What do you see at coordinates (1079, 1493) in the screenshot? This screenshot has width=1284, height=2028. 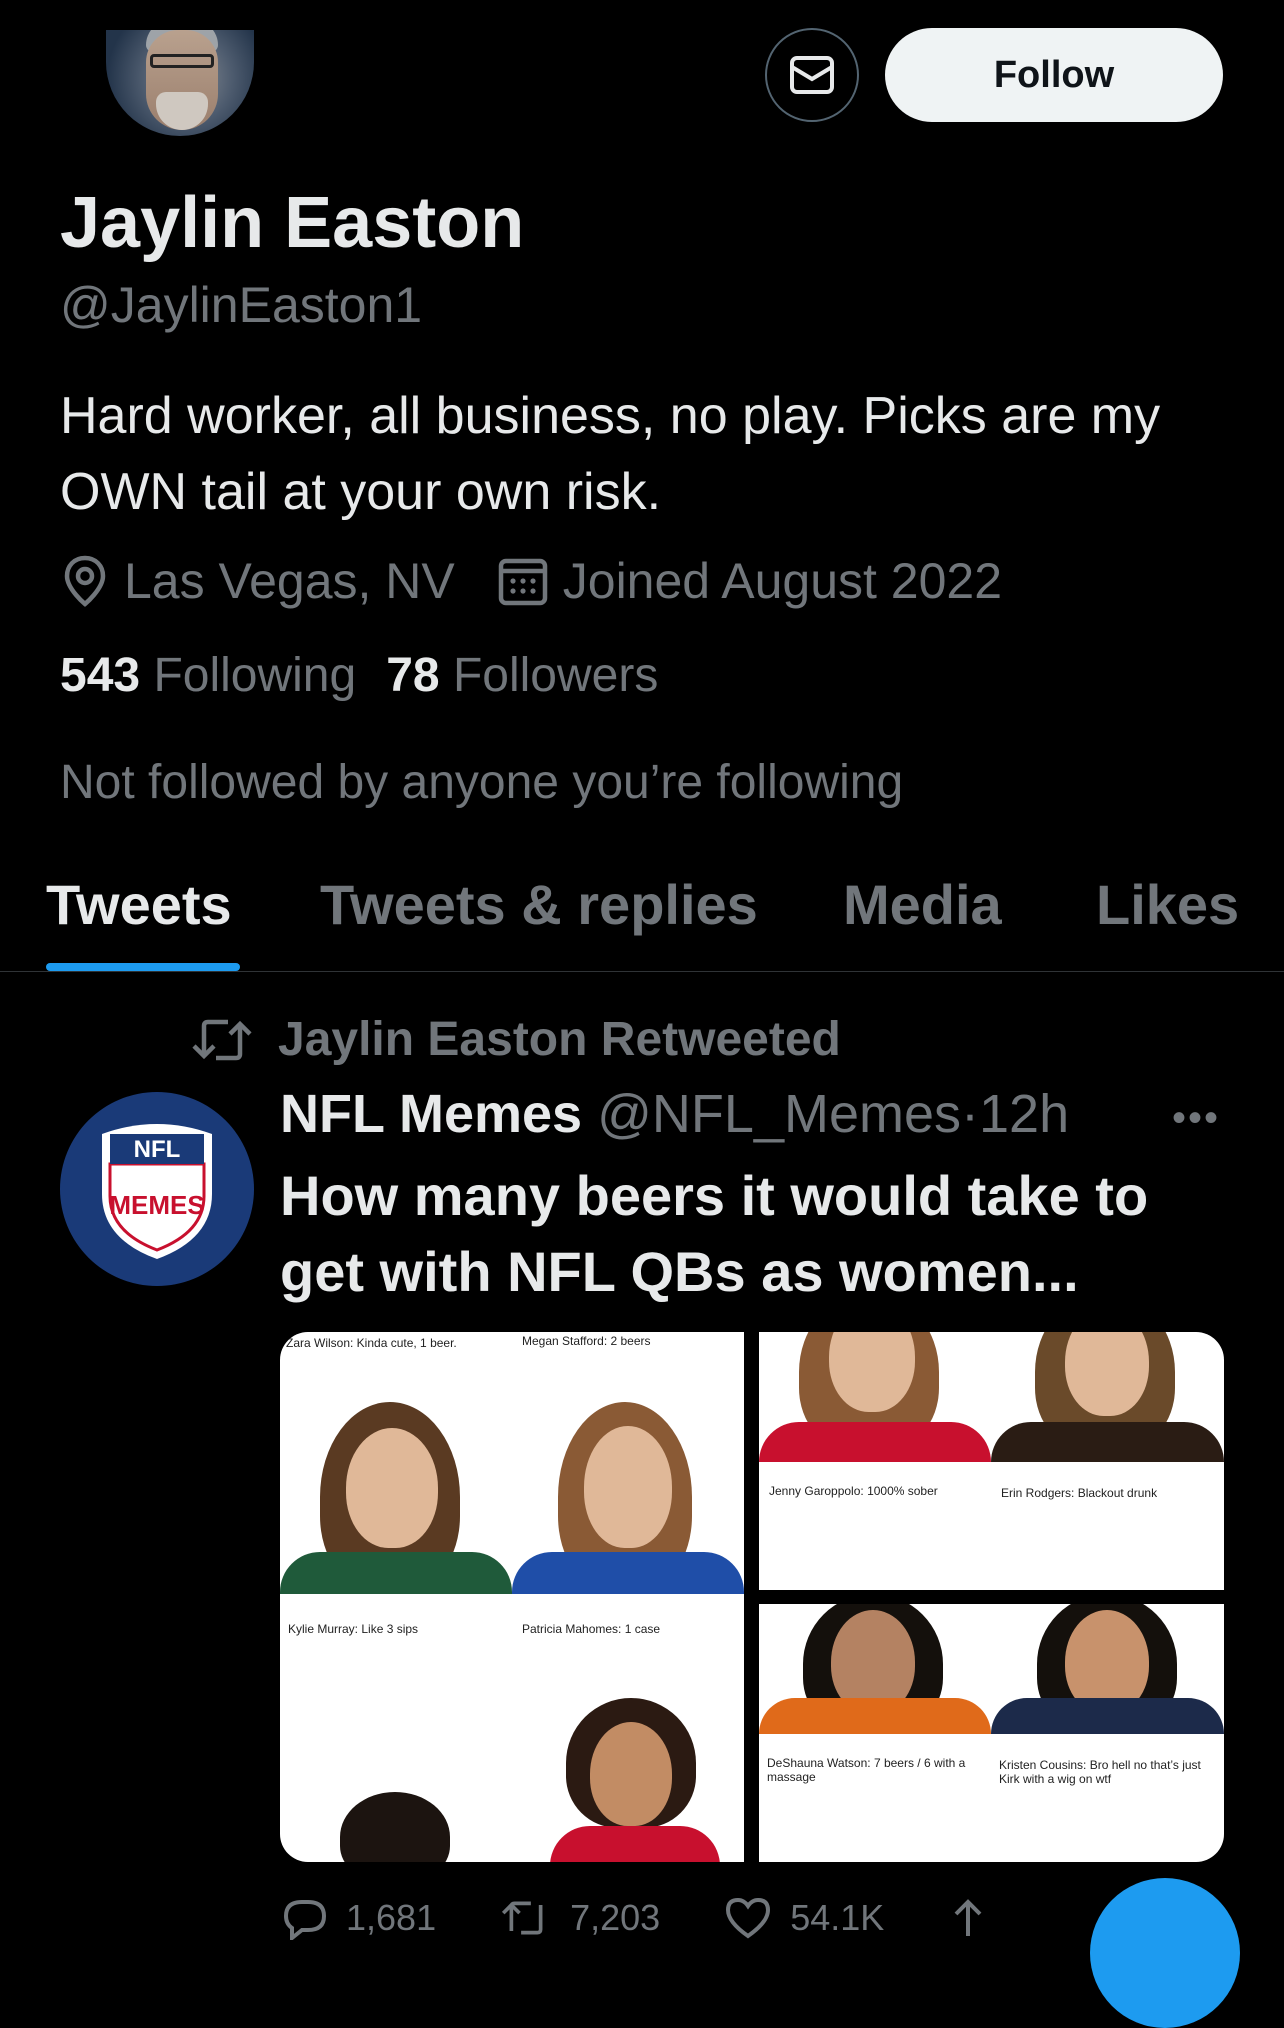 I see `media-caption: Erin Rodgers: Blackout drunk` at bounding box center [1079, 1493].